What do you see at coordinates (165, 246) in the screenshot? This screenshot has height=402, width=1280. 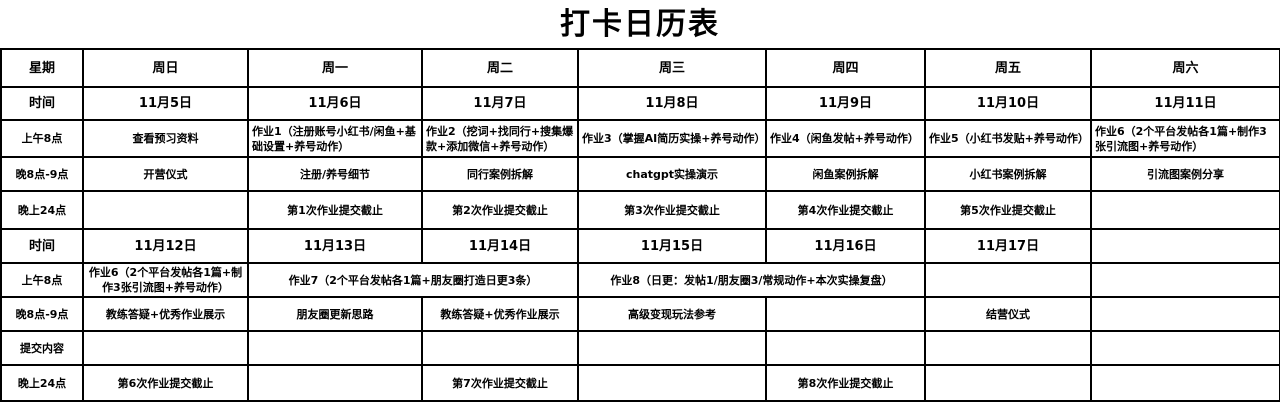 I see `calendar-cell: 11月12日` at bounding box center [165, 246].